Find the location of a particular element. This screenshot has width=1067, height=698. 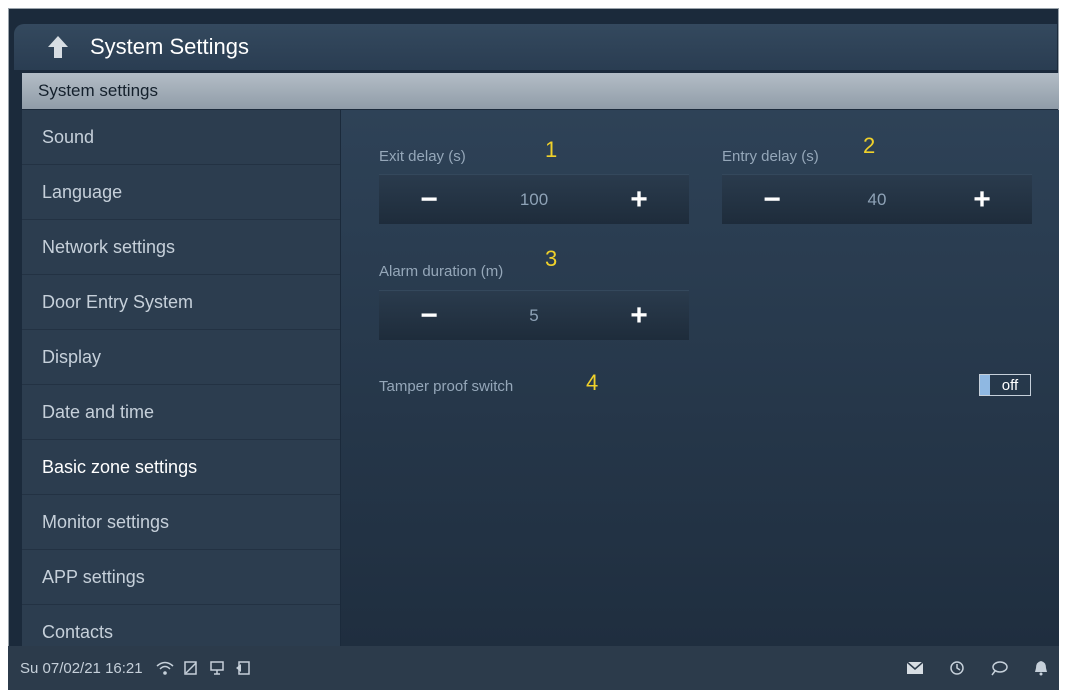

sidebar-item-language: Language is located at coordinates (181, 192).